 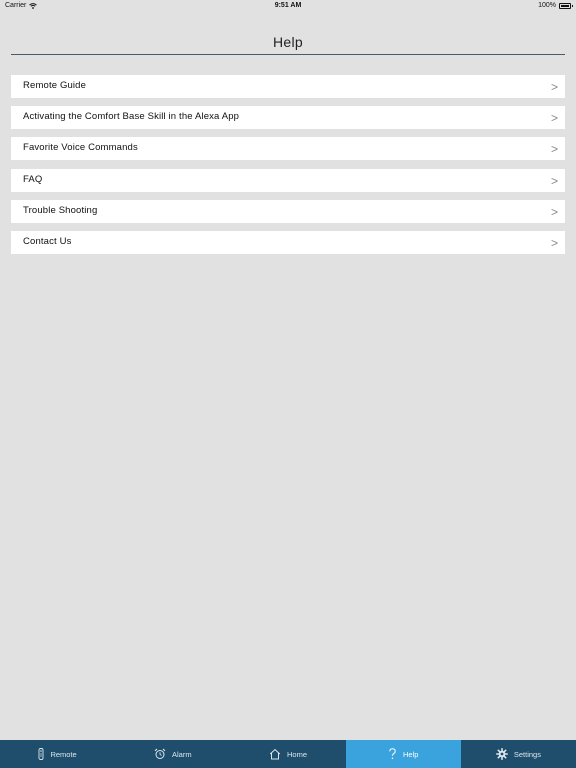 What do you see at coordinates (288, 149) in the screenshot?
I see `help-item-voice-commands: Favorite Voice Commands >` at bounding box center [288, 149].